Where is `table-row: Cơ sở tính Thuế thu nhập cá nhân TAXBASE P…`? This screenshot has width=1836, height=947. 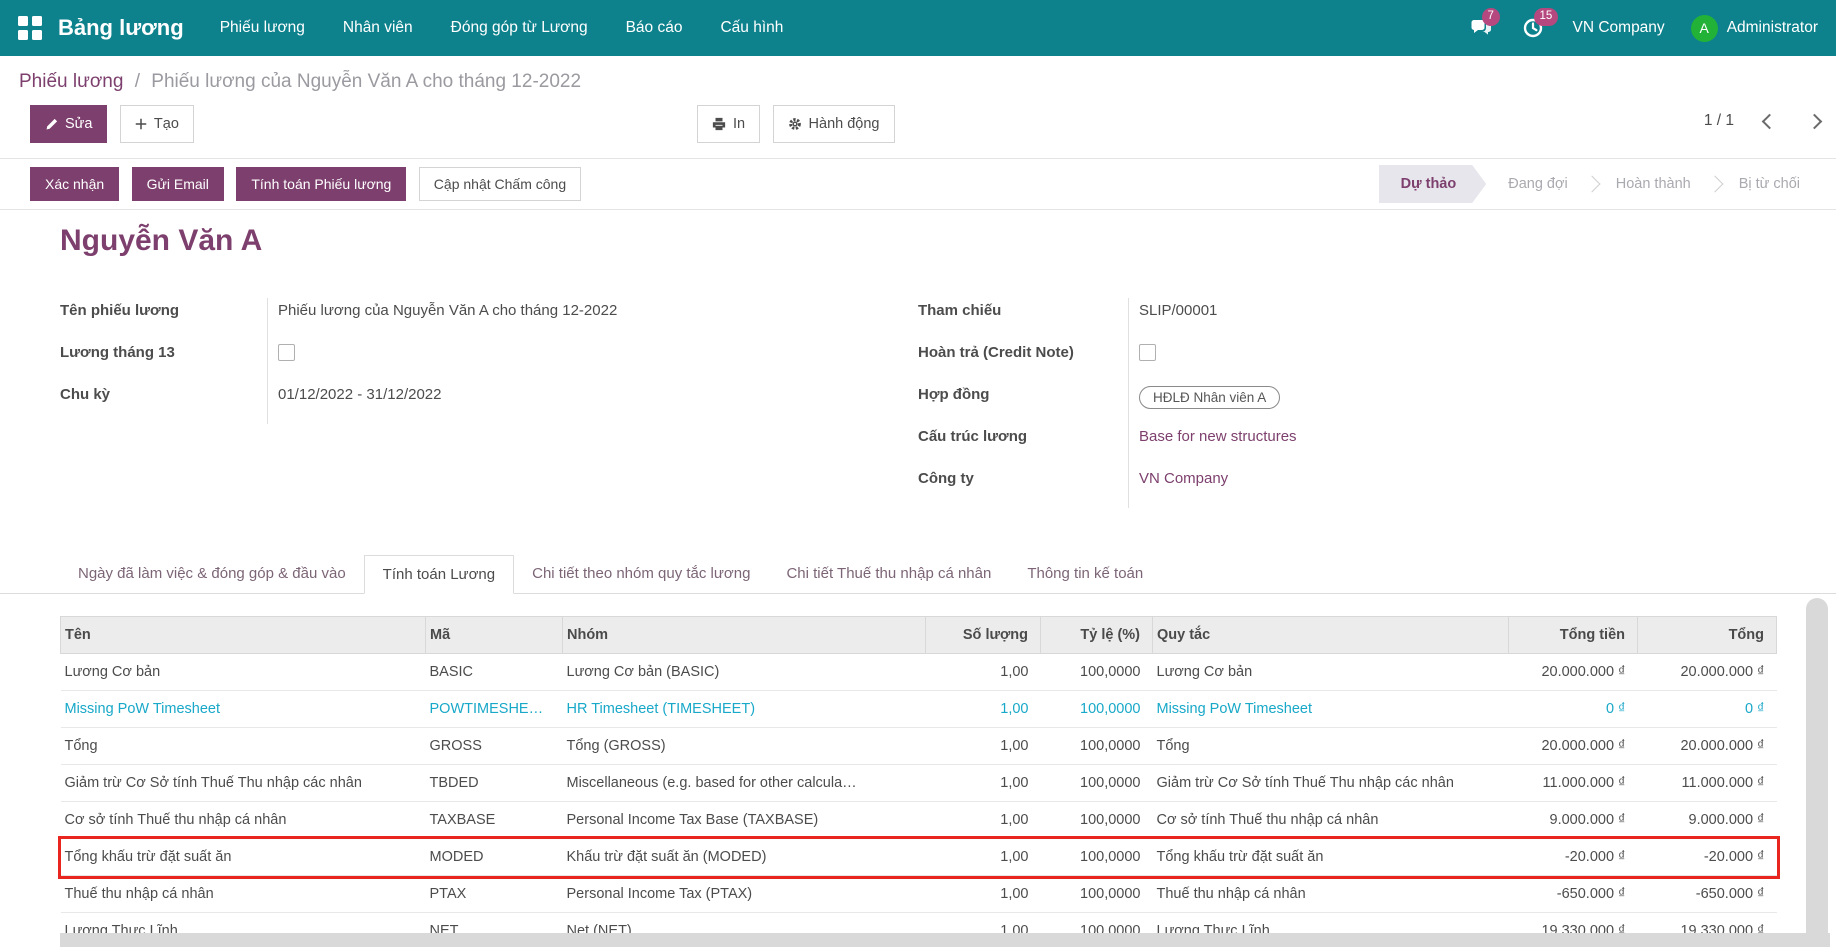
table-row: Cơ sở tính Thuế thu nhập cá nhân TAXBASE P… is located at coordinates (918, 820).